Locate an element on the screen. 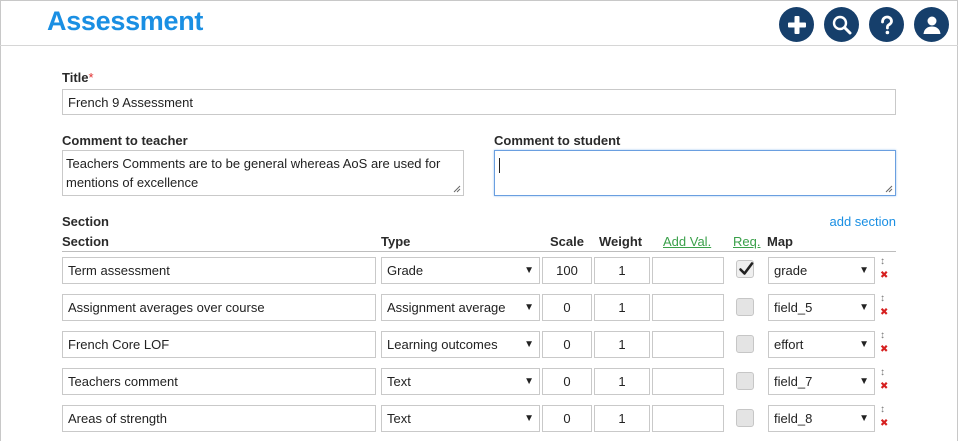 The width and height of the screenshot is (958, 441). map-select: field_5 ▼ is located at coordinates (821, 307).